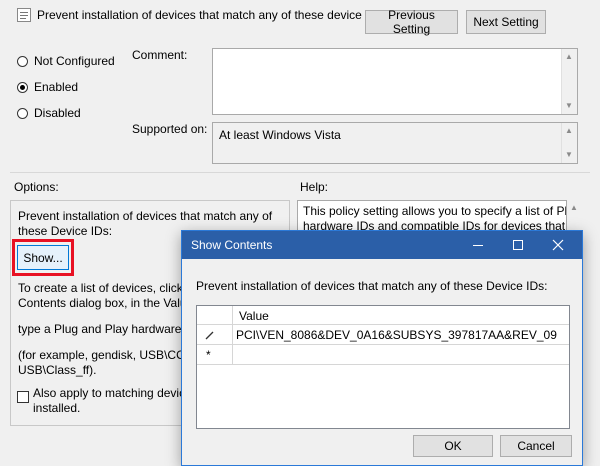  I want to click on policy-icon, so click(24, 15).